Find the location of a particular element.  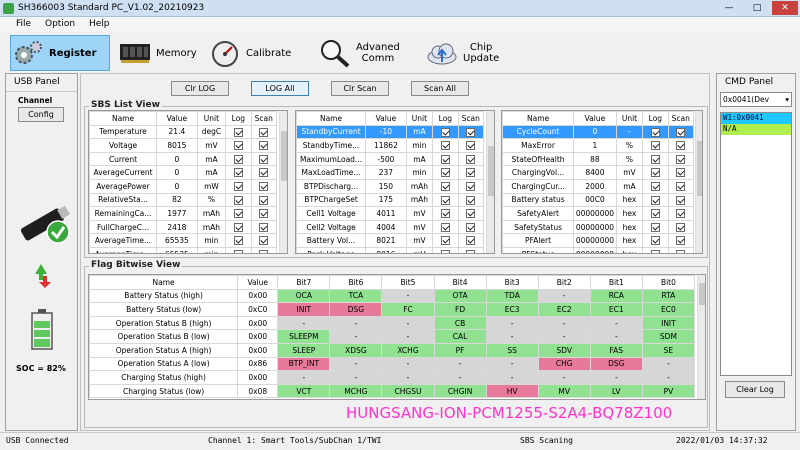

tool-chip-update: Chip Update is located at coordinates (465, 53).